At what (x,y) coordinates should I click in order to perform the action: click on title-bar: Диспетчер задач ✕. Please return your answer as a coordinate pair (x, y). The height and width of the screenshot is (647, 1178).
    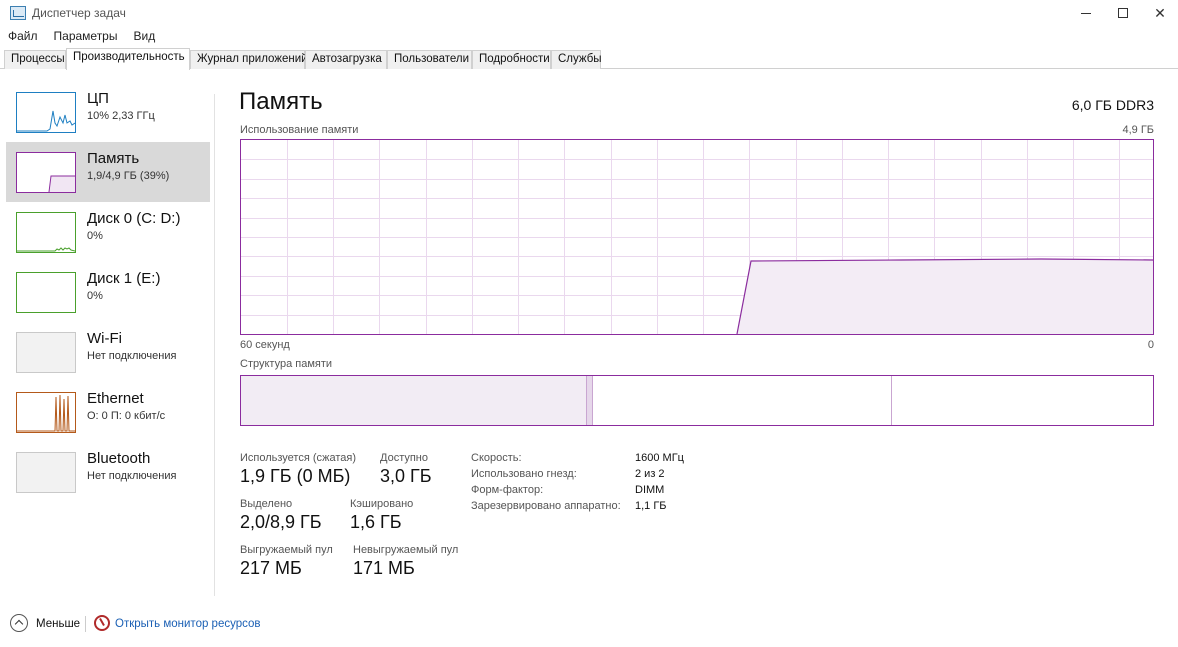
    Looking at the image, I should click on (589, 13).